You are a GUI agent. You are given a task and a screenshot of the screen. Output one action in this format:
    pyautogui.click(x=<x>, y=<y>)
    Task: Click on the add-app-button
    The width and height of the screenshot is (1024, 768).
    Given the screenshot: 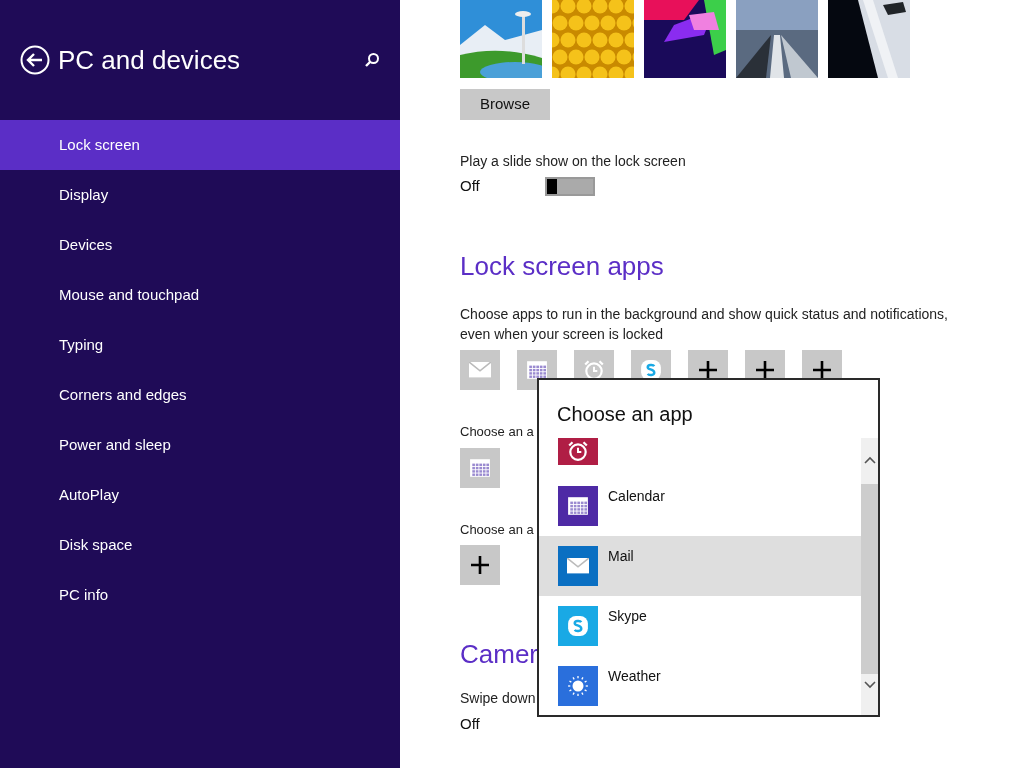 What is the action you would take?
    pyautogui.click(x=480, y=565)
    